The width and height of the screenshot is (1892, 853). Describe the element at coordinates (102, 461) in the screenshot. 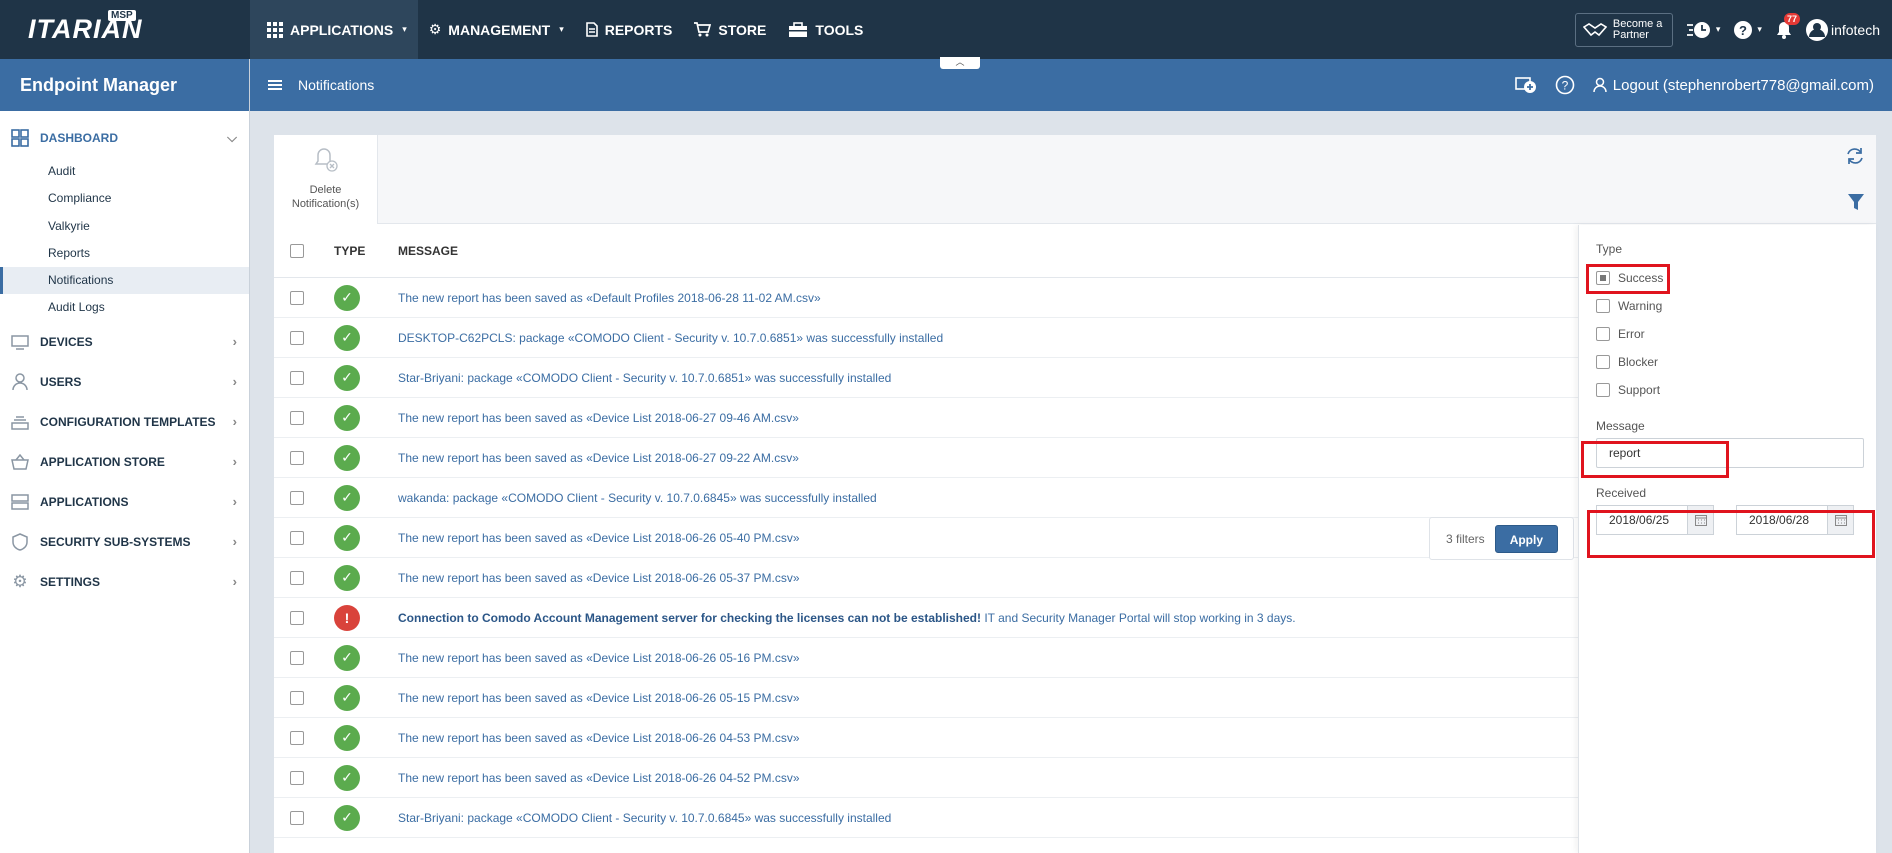

I see `sidebar-section-label: APPLICATION STORE` at that location.